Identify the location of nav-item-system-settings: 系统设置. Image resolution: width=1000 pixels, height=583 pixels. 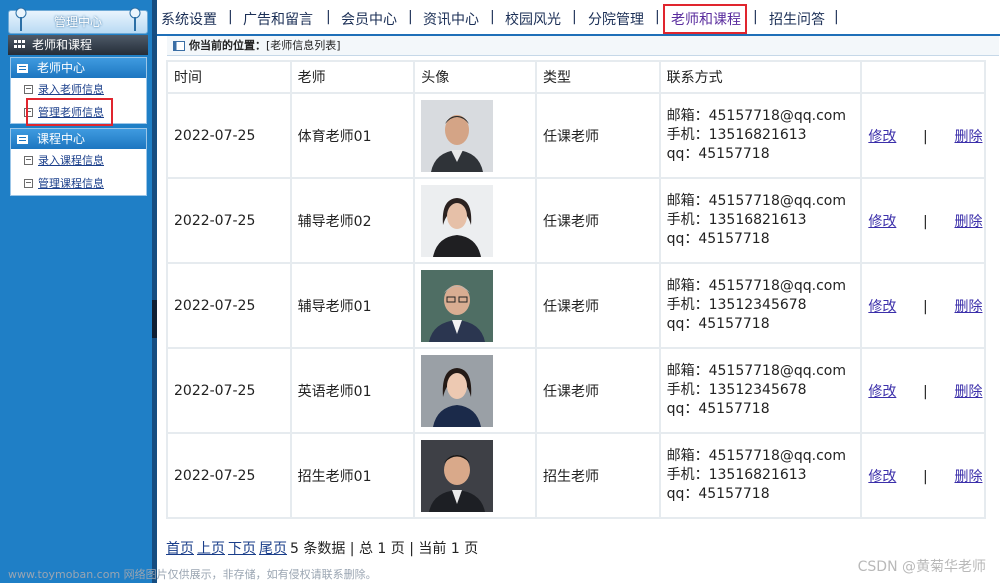
(189, 19).